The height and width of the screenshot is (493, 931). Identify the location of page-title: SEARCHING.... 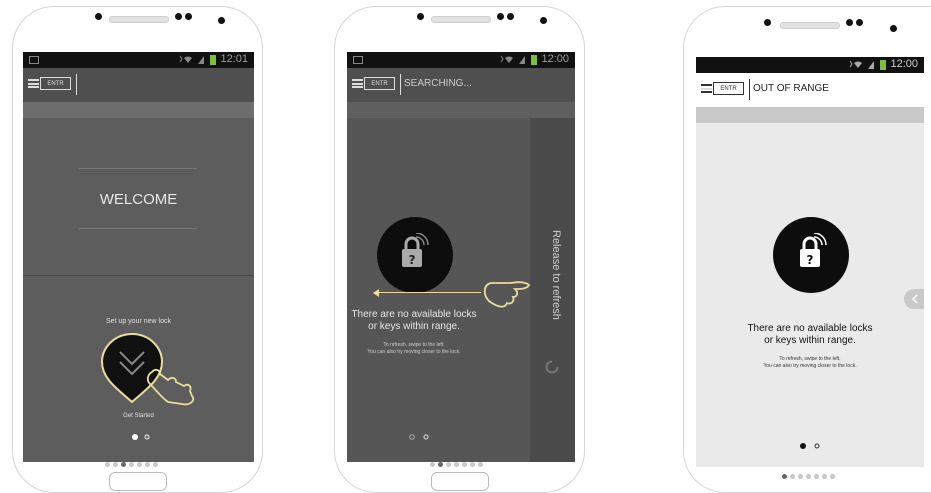
(438, 83).